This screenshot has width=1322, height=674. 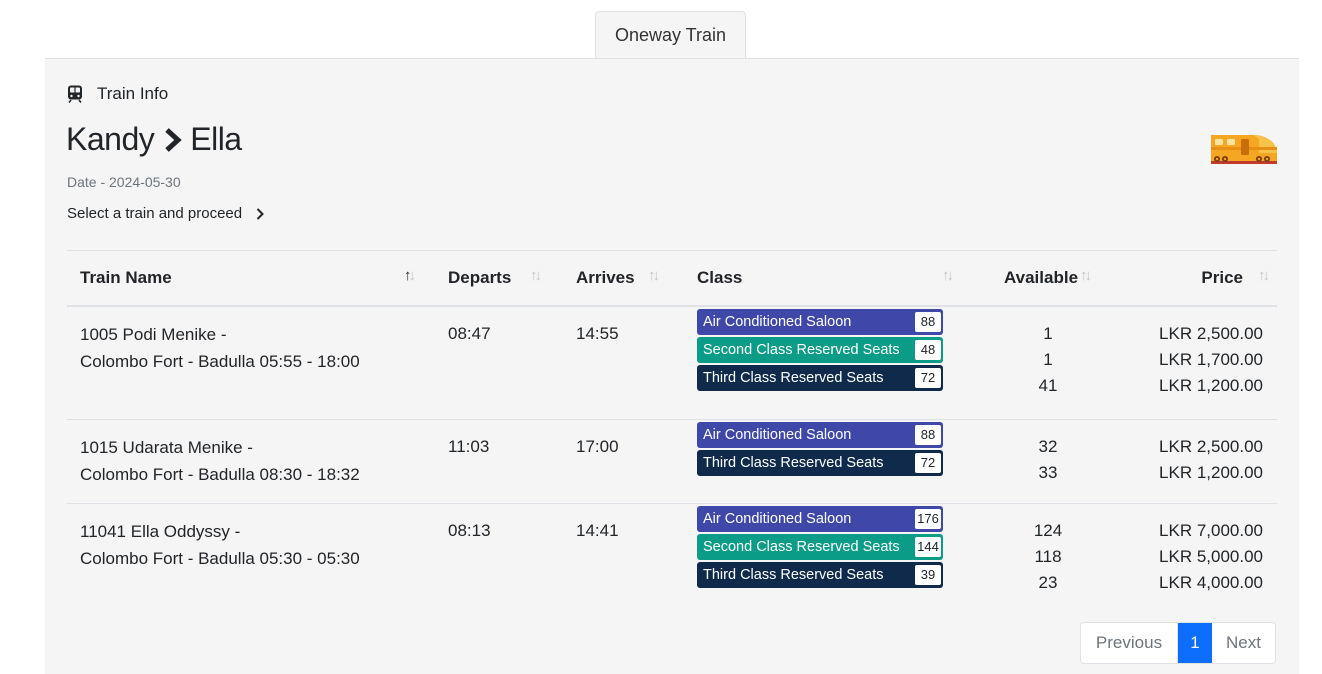 What do you see at coordinates (1048, 461) in the screenshot?
I see `available-cell: 32 33` at bounding box center [1048, 461].